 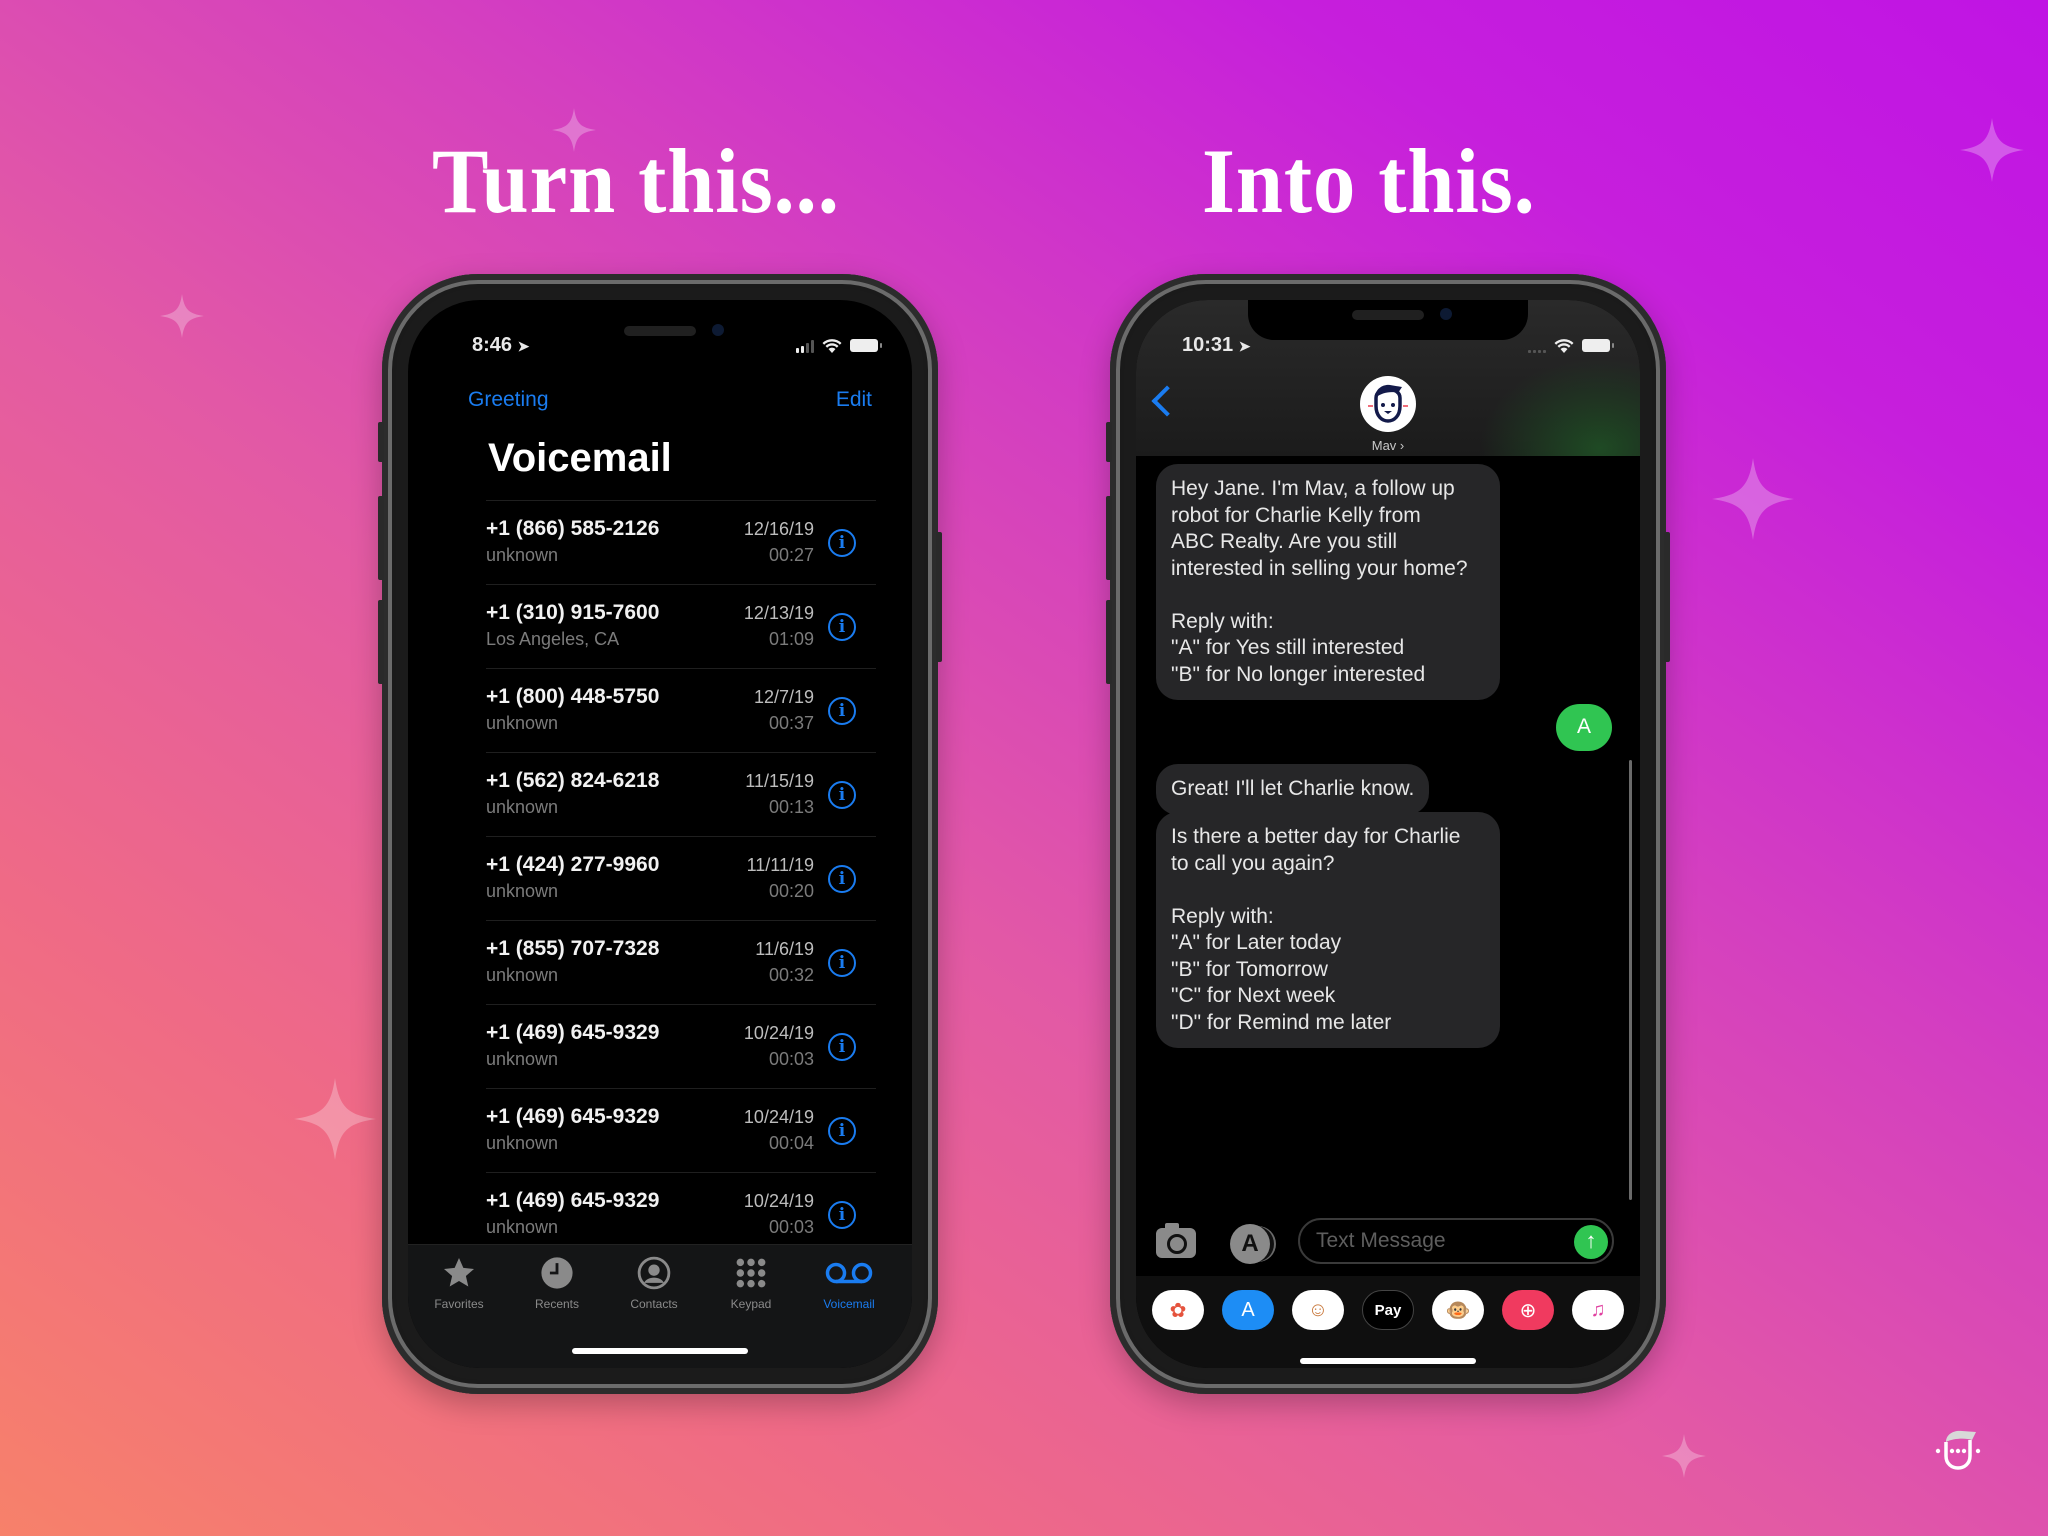 What do you see at coordinates (751, 1273) in the screenshot?
I see `keypad-icon` at bounding box center [751, 1273].